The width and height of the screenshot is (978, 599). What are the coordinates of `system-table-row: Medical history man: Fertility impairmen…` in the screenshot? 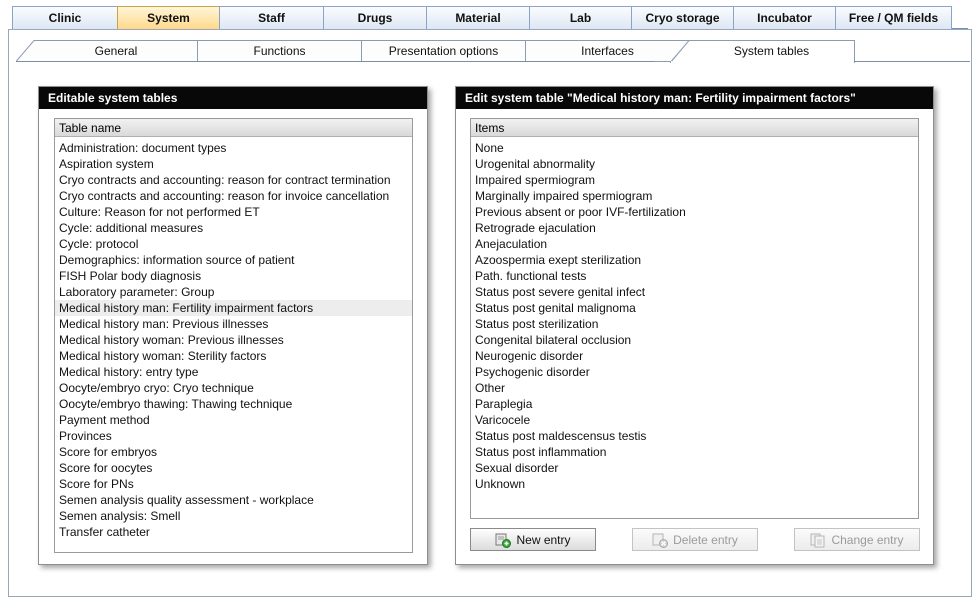 It's located at (233, 308).